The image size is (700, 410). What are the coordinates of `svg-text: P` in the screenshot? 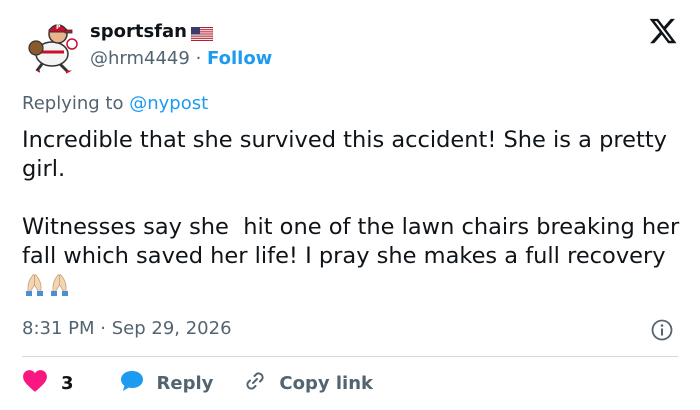 It's located at (58, 27).